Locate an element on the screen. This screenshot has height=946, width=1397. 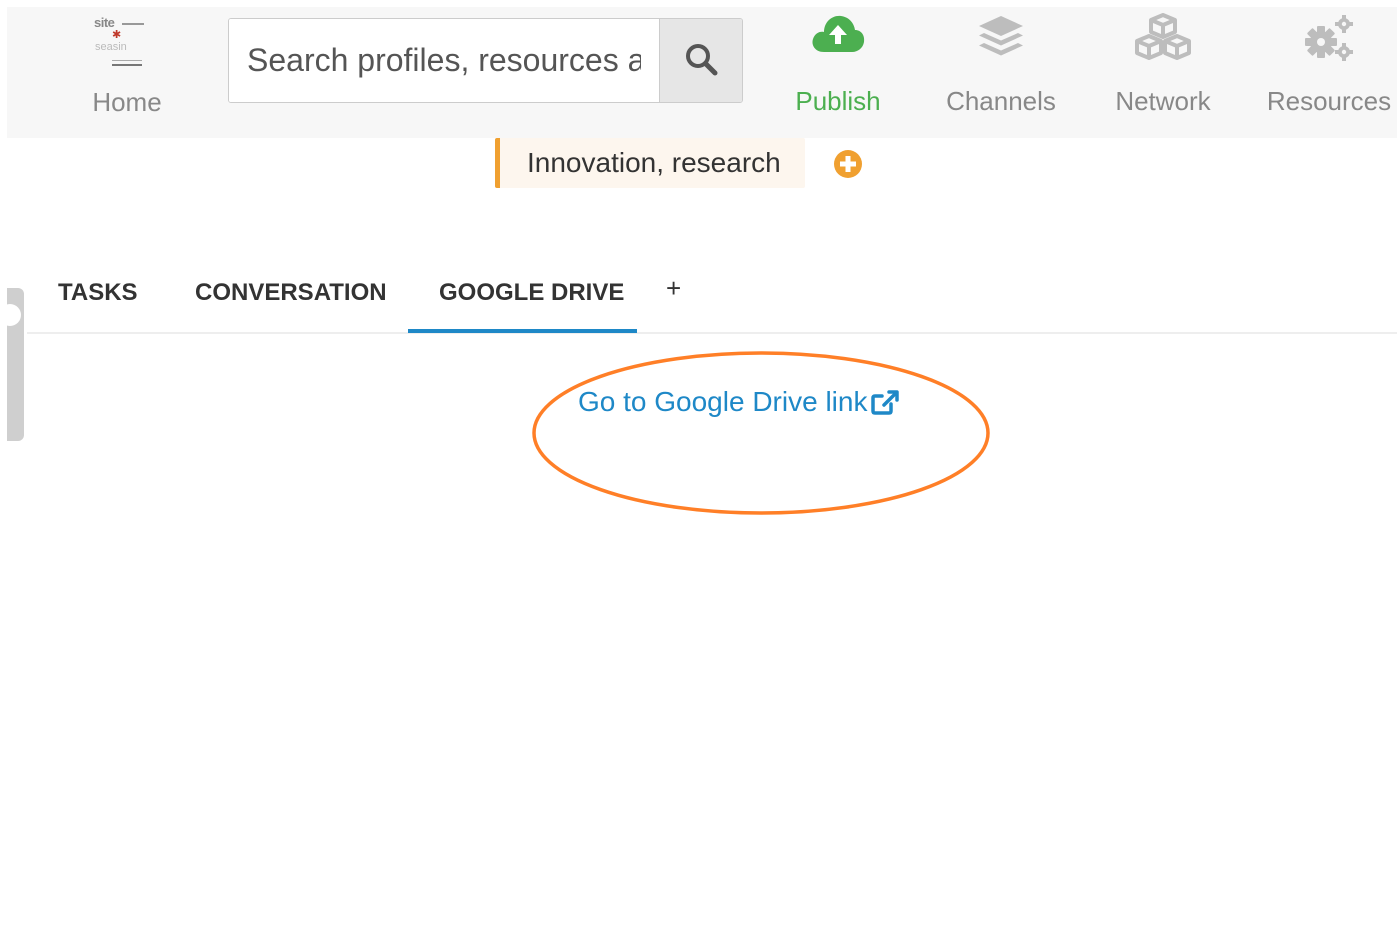
logo-star-icon: ✱ is located at coordinates (117, 35).